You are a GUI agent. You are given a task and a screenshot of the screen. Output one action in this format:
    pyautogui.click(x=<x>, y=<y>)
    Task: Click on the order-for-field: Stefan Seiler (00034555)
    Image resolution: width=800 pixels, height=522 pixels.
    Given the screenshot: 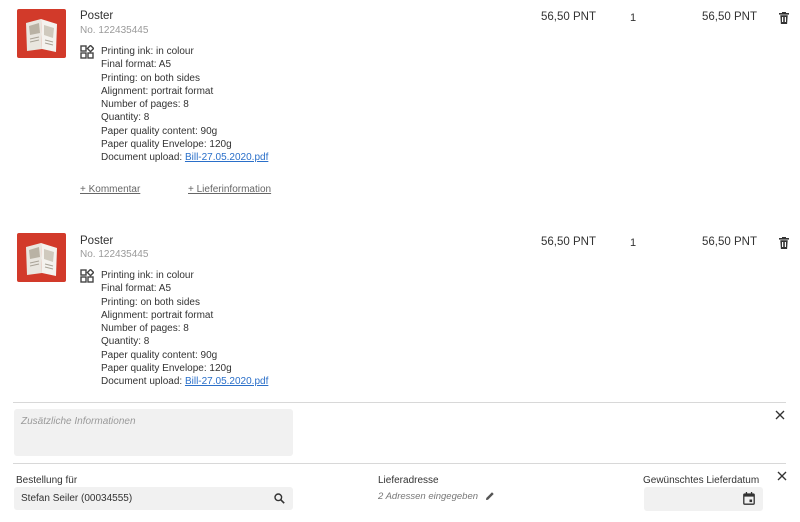 What is the action you would take?
    pyautogui.click(x=153, y=498)
    